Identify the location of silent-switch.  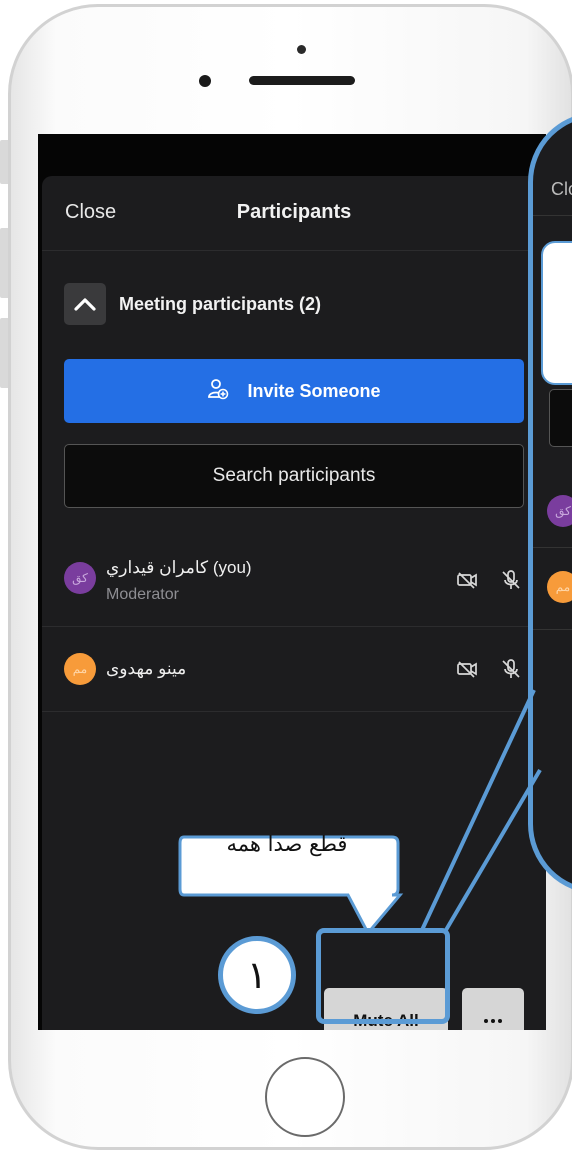
(4, 162).